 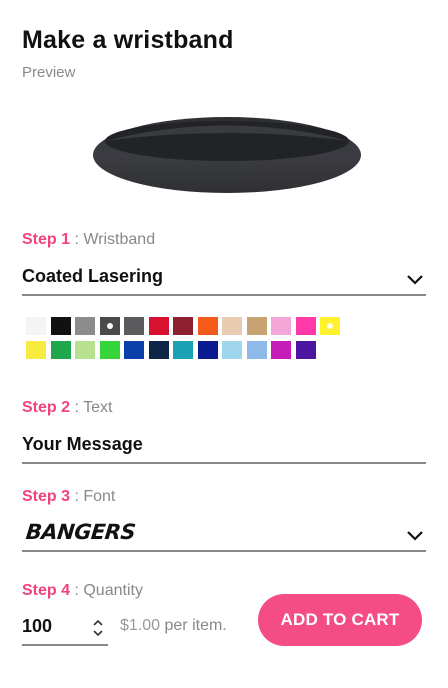 I want to click on color-swatches, so click(x=191, y=341).